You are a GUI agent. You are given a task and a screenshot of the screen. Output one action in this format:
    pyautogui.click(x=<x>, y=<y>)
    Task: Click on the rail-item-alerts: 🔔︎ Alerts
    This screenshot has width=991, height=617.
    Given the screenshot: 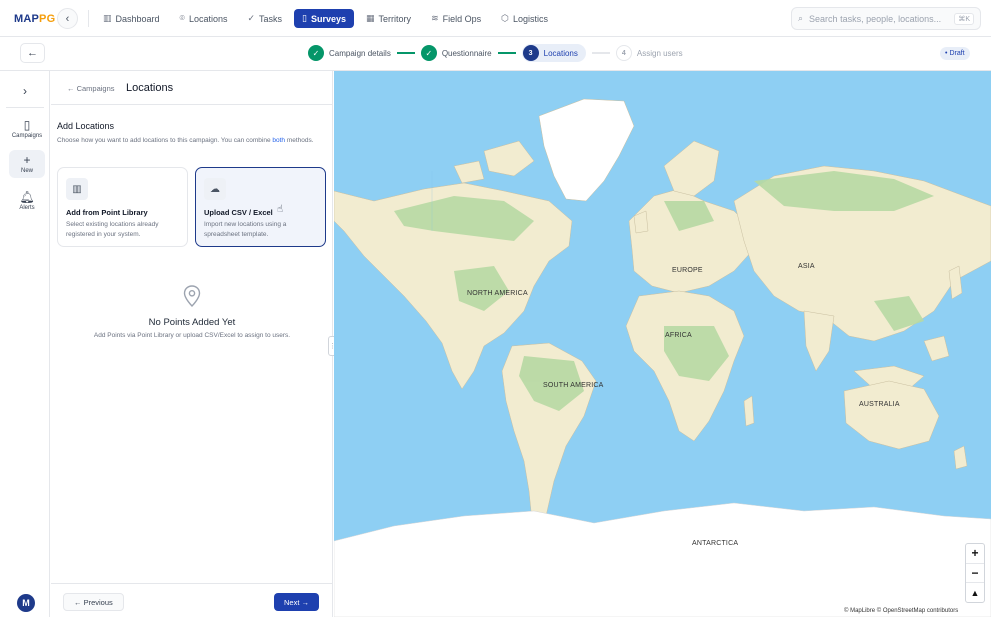 What is the action you would take?
    pyautogui.click(x=27, y=201)
    